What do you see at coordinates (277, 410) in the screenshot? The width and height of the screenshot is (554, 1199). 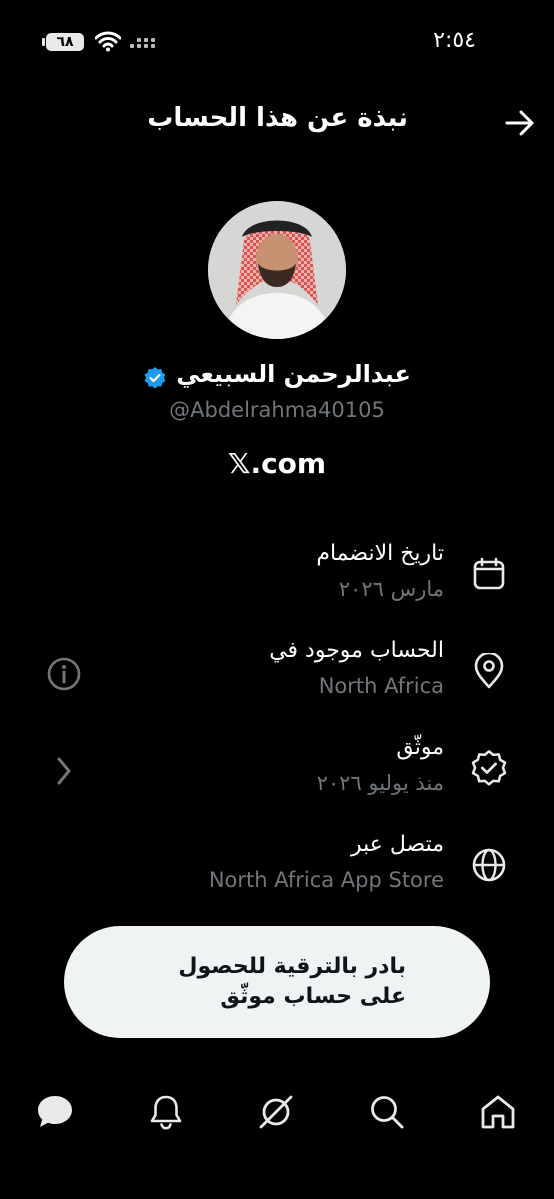 I see `profile-handle: @Abdelrahma40105` at bounding box center [277, 410].